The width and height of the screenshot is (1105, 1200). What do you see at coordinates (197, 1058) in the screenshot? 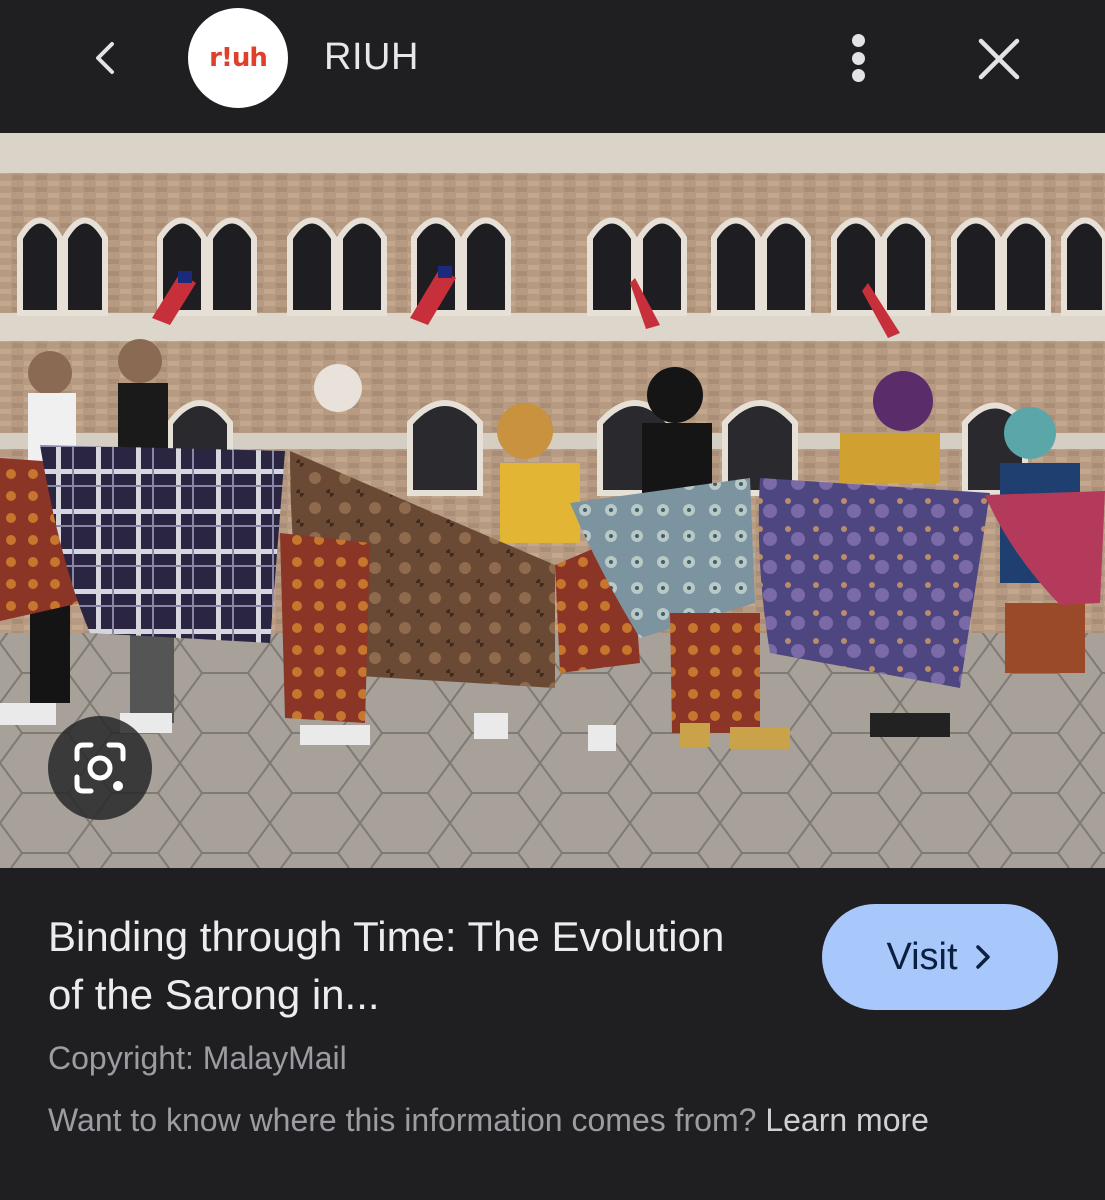
I see `copyright-text: Copyright: MalayMail` at bounding box center [197, 1058].